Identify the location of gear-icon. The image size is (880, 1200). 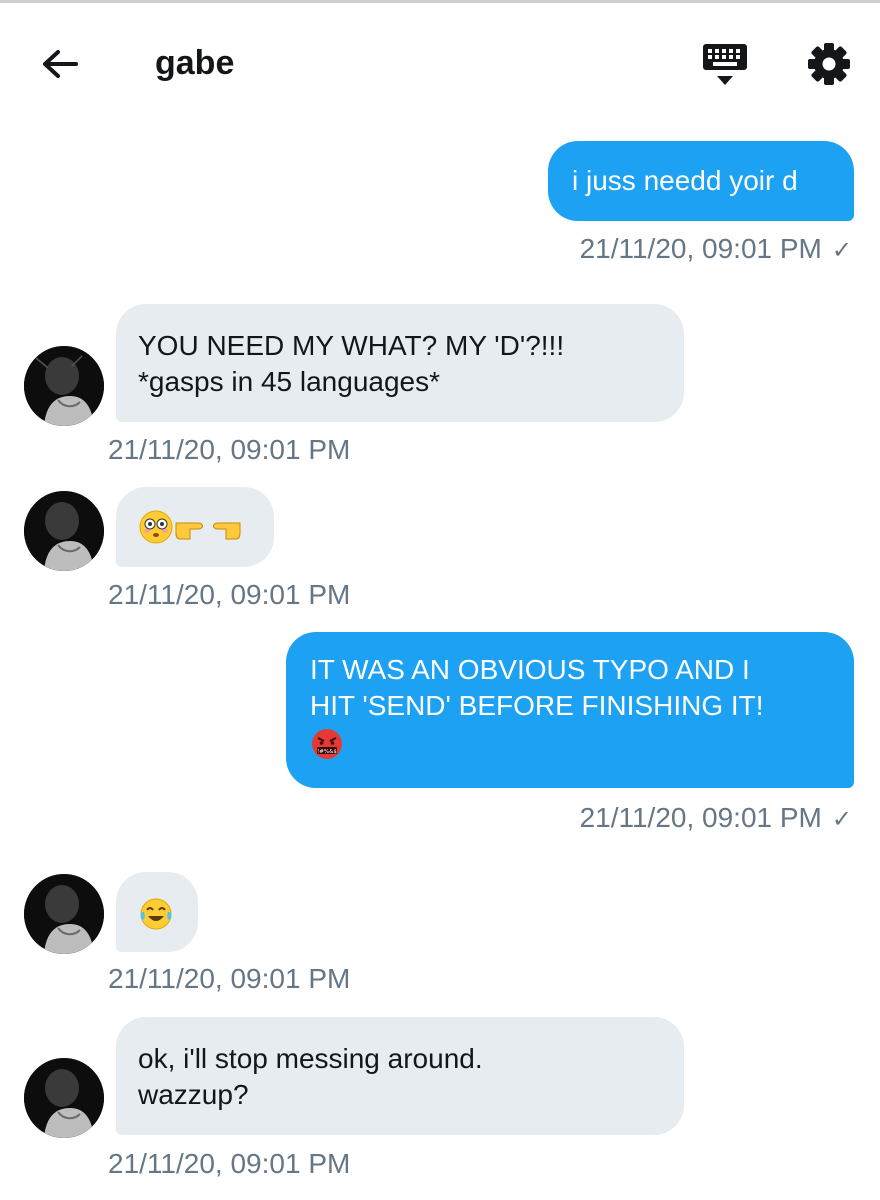
(829, 64).